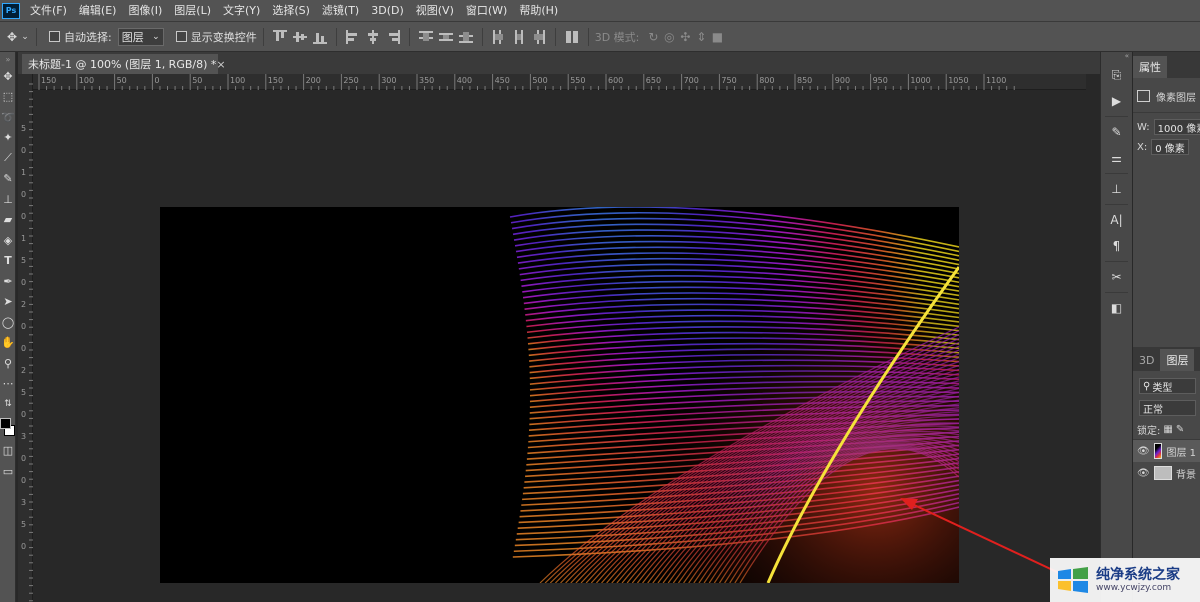 Image resolution: width=1200 pixels, height=602 pixels. I want to click on auto-select-dropdown: 图层 ⌄, so click(140, 36).